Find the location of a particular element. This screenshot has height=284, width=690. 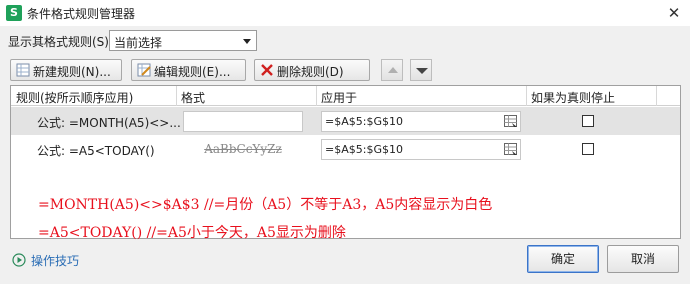

move-up-button is located at coordinates (392, 70).